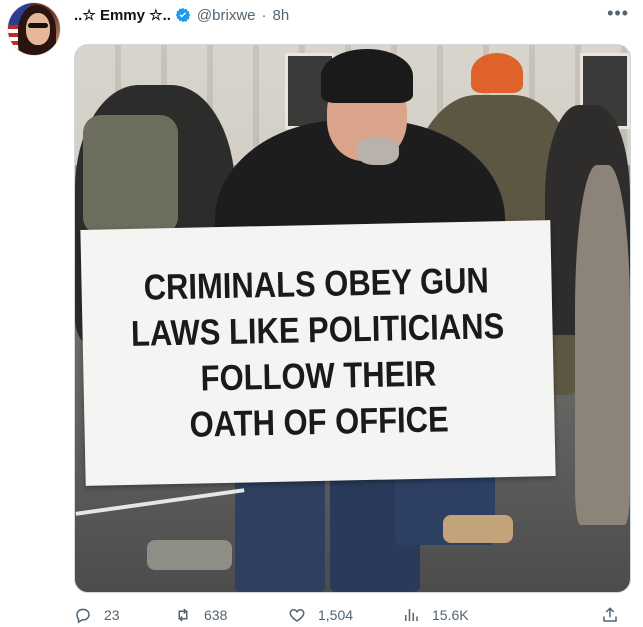  What do you see at coordinates (216, 615) in the screenshot?
I see `retweet-count: 638` at bounding box center [216, 615].